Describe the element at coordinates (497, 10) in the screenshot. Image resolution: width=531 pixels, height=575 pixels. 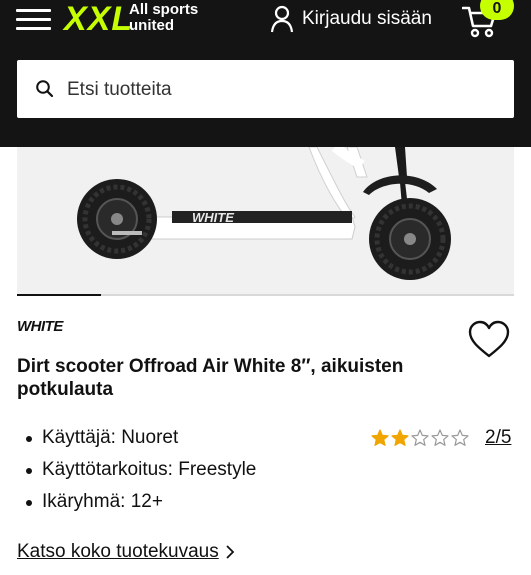
I see `cart-count-badge: 0` at that location.